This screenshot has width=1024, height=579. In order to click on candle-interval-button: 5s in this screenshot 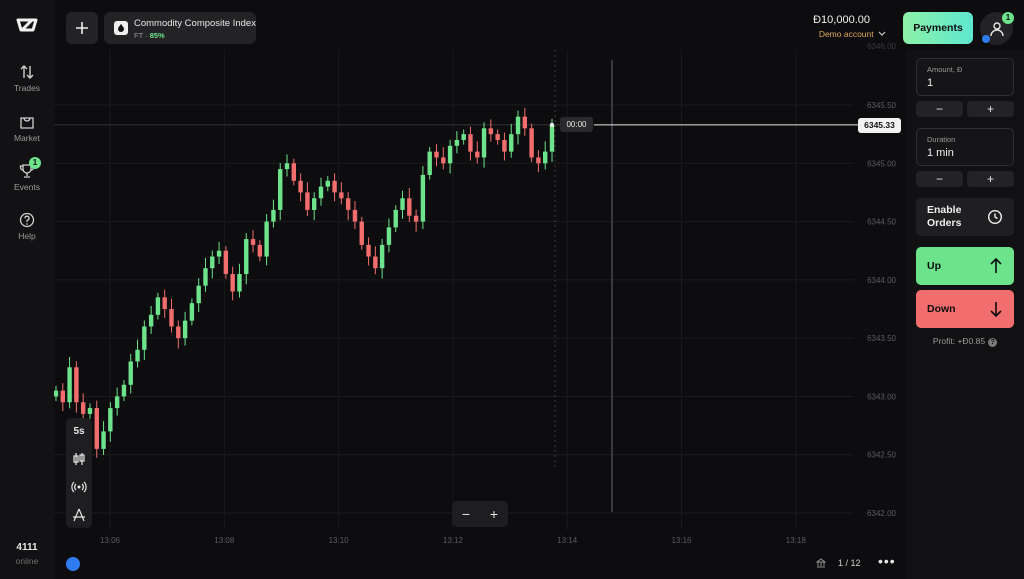, I will do `click(79, 431)`.